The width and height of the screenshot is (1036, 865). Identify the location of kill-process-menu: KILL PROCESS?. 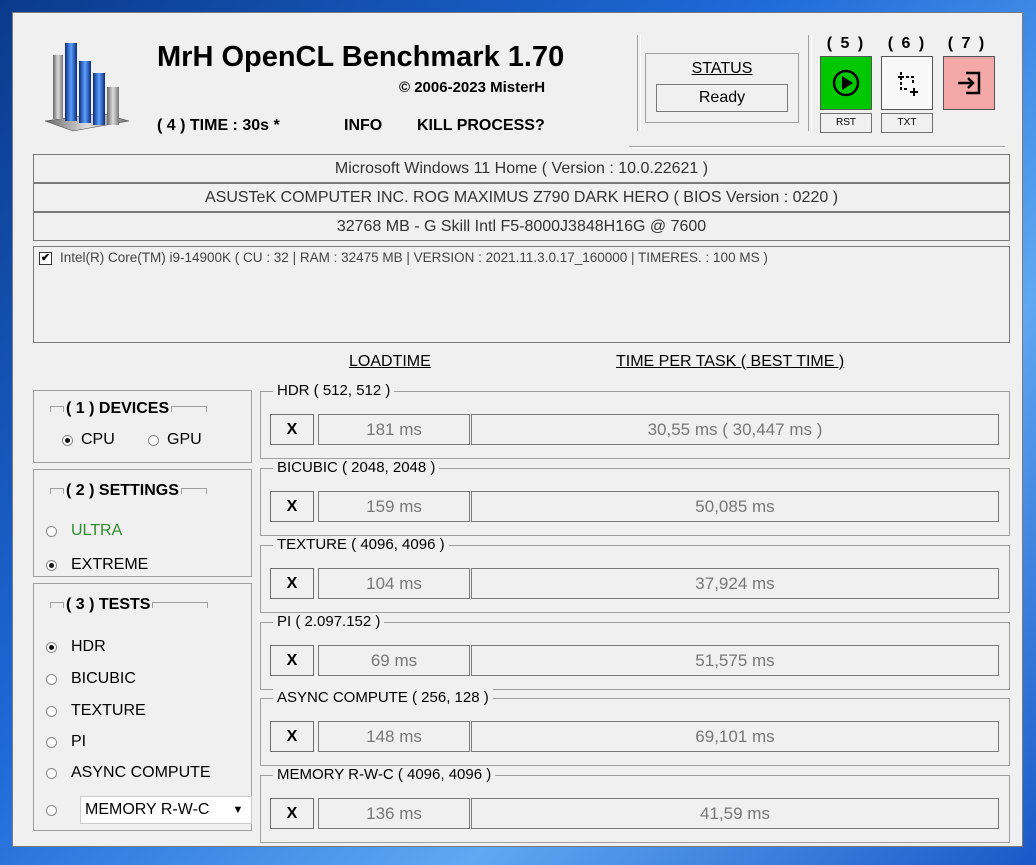
(481, 126).